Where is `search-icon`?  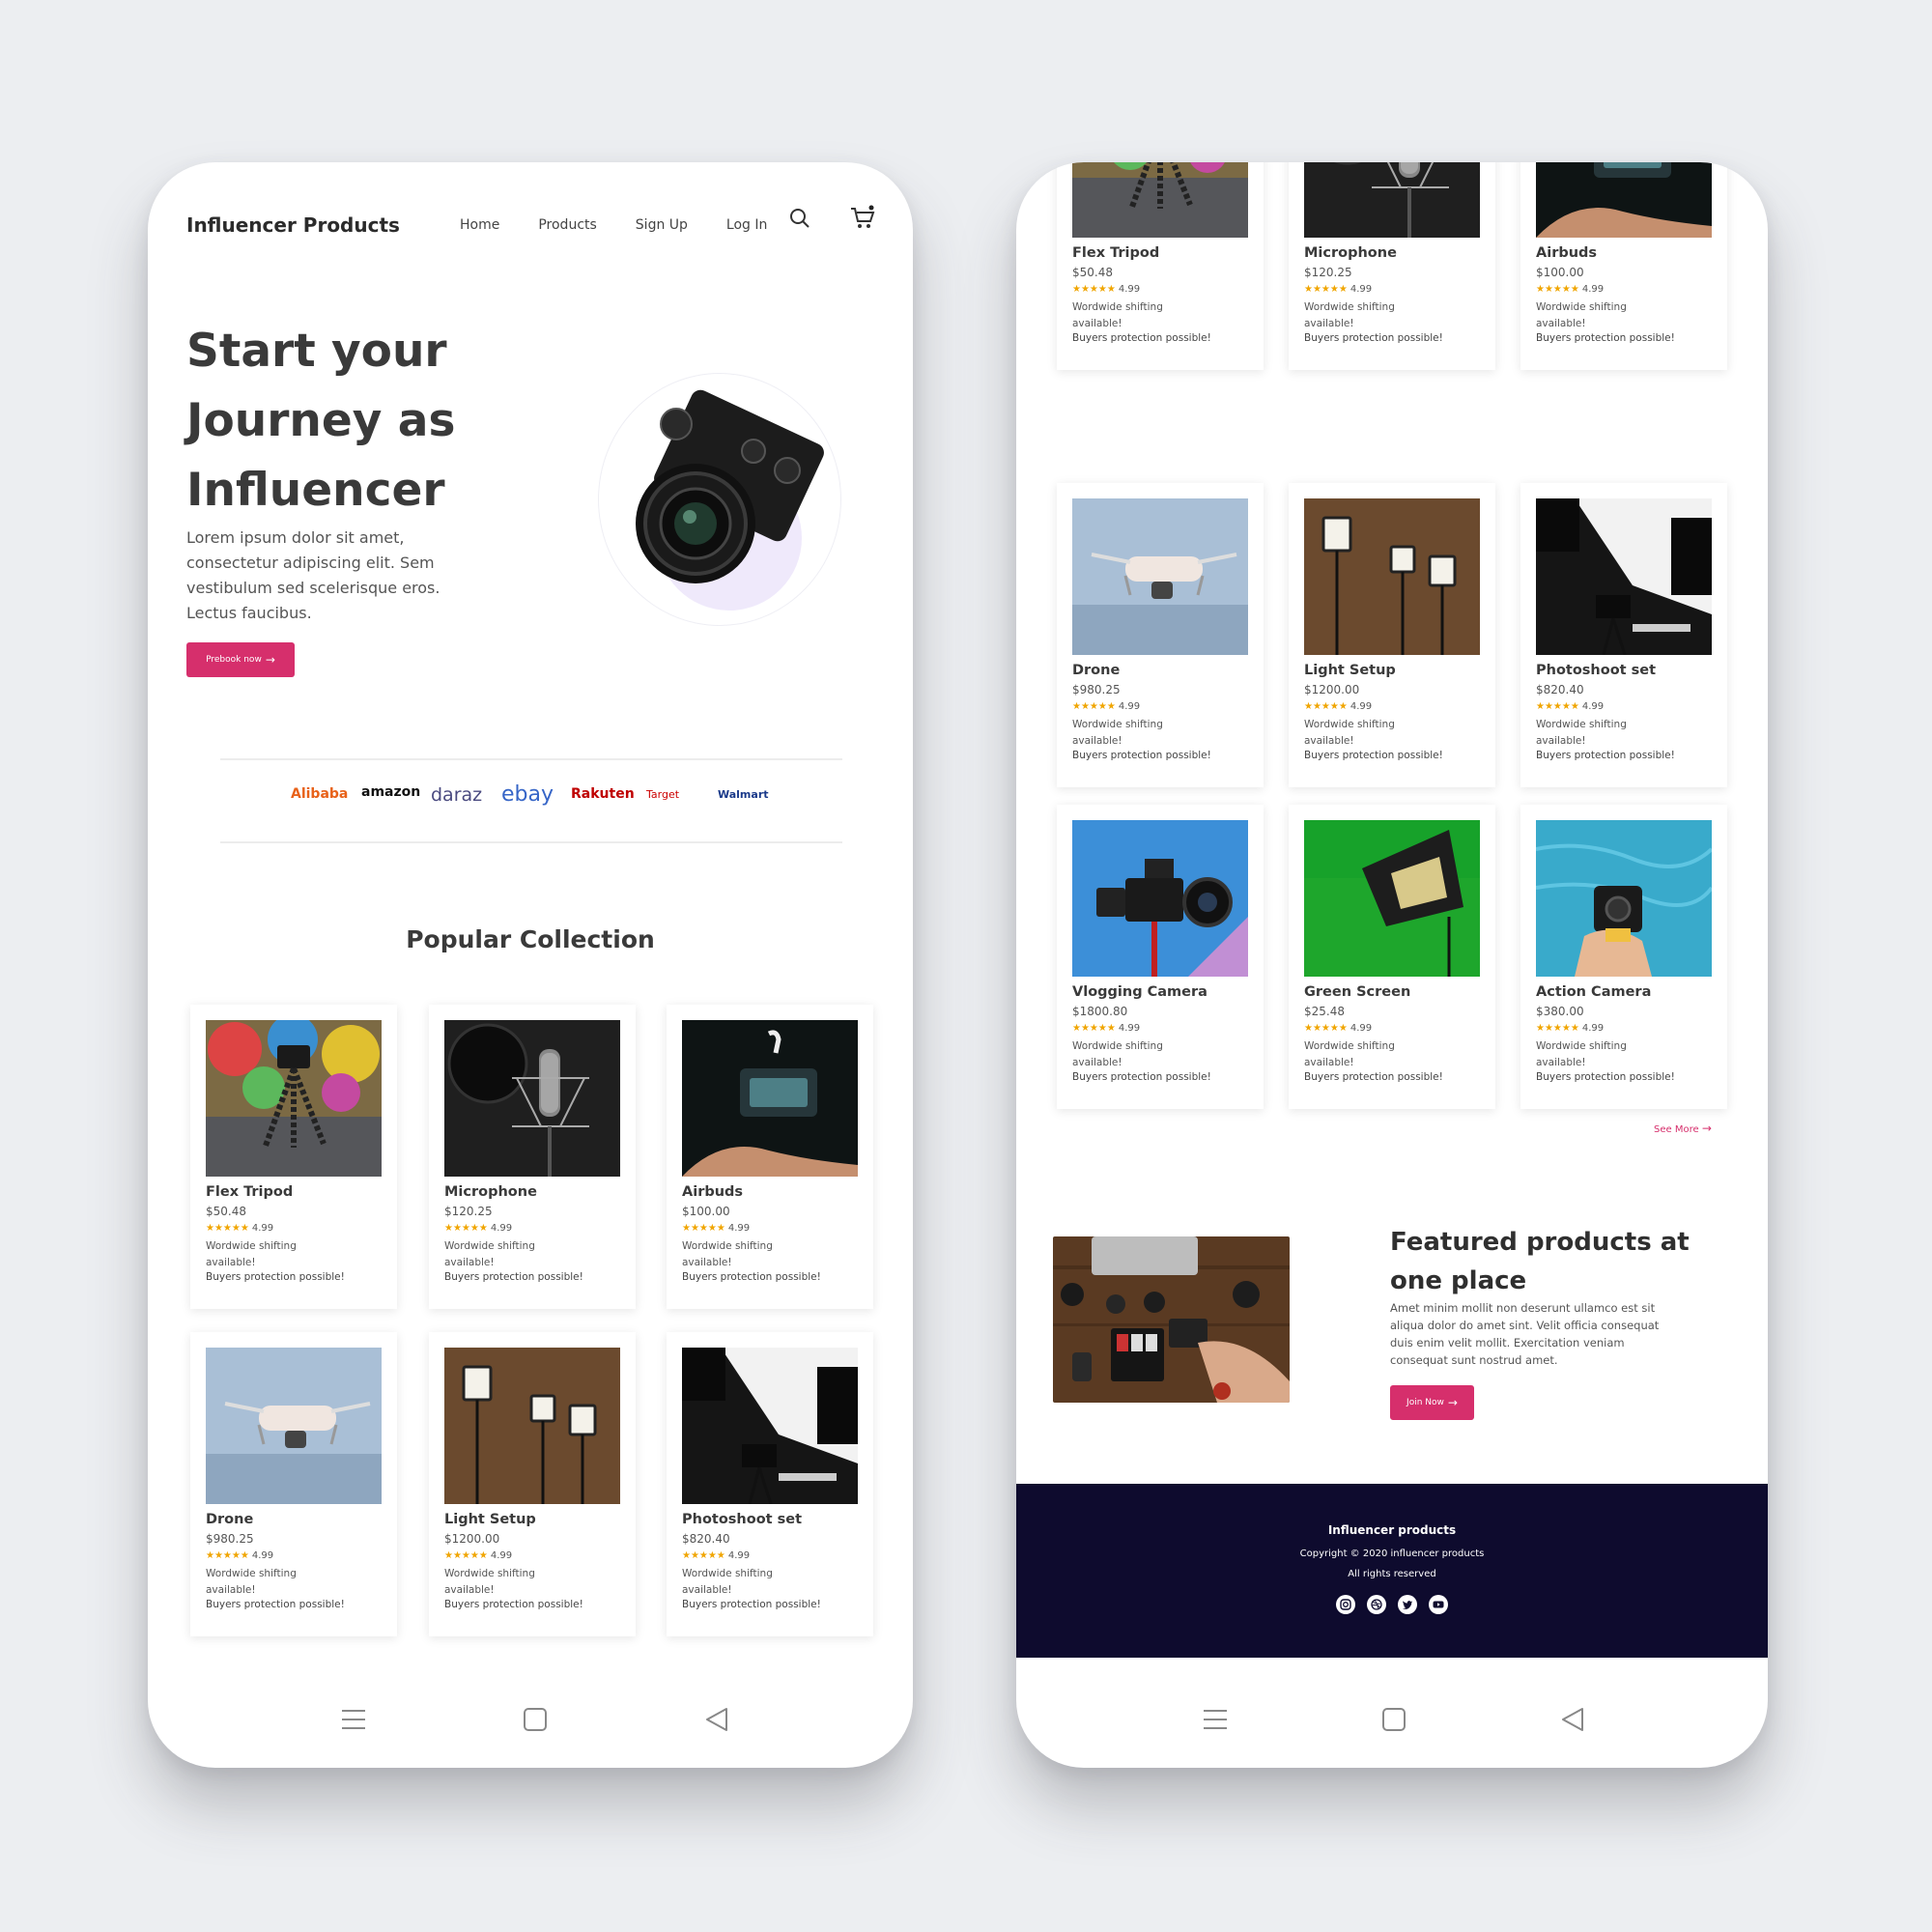 search-icon is located at coordinates (799, 218).